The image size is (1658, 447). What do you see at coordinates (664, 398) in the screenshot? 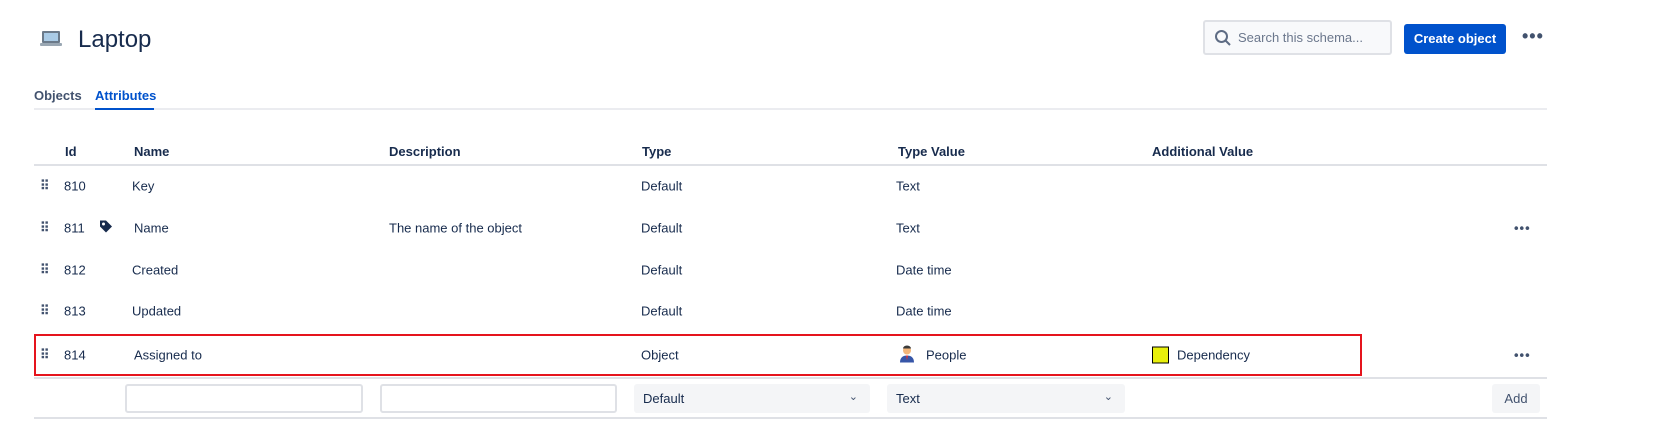
I see `type-select-value: Default` at bounding box center [664, 398].